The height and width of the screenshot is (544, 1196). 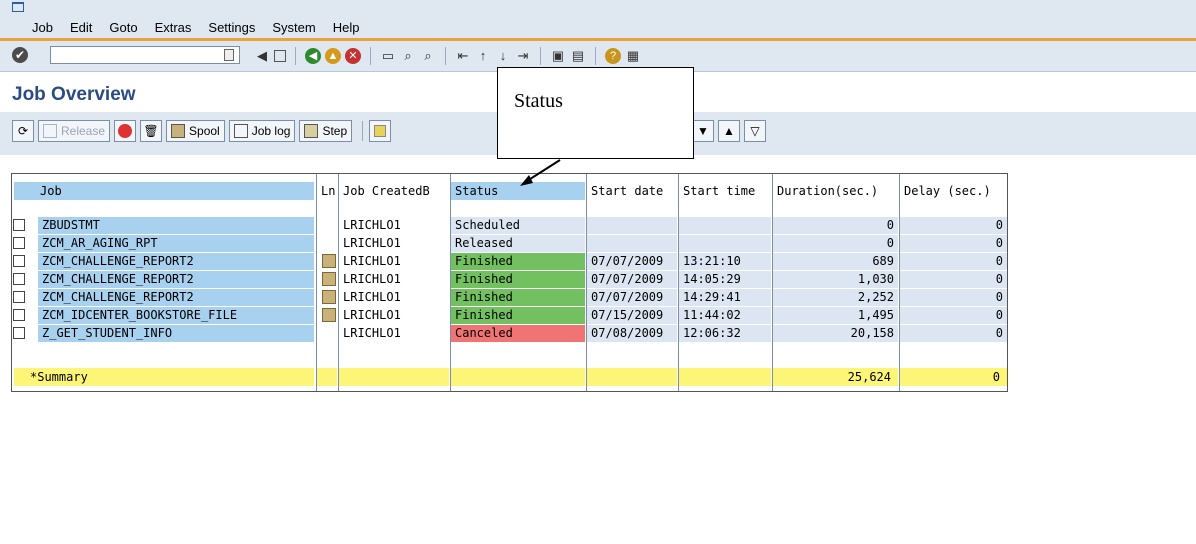 What do you see at coordinates (23, 131) in the screenshot?
I see `refresh-button: ⟳` at bounding box center [23, 131].